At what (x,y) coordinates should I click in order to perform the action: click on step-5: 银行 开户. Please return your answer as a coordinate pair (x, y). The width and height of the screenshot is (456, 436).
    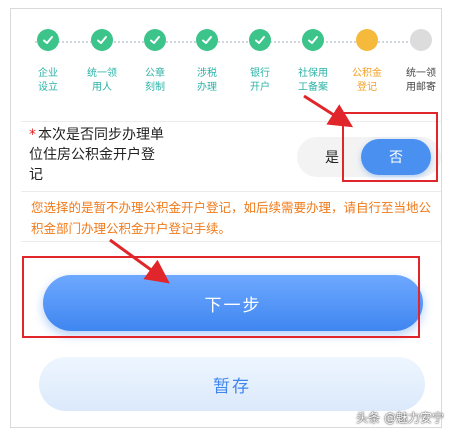
    Looking at the image, I should click on (260, 62).